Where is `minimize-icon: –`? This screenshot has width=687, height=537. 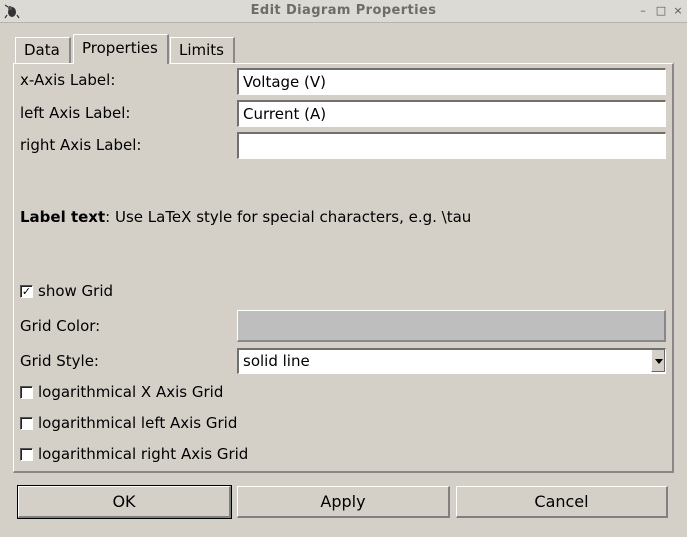
minimize-icon: – is located at coordinates (643, 11).